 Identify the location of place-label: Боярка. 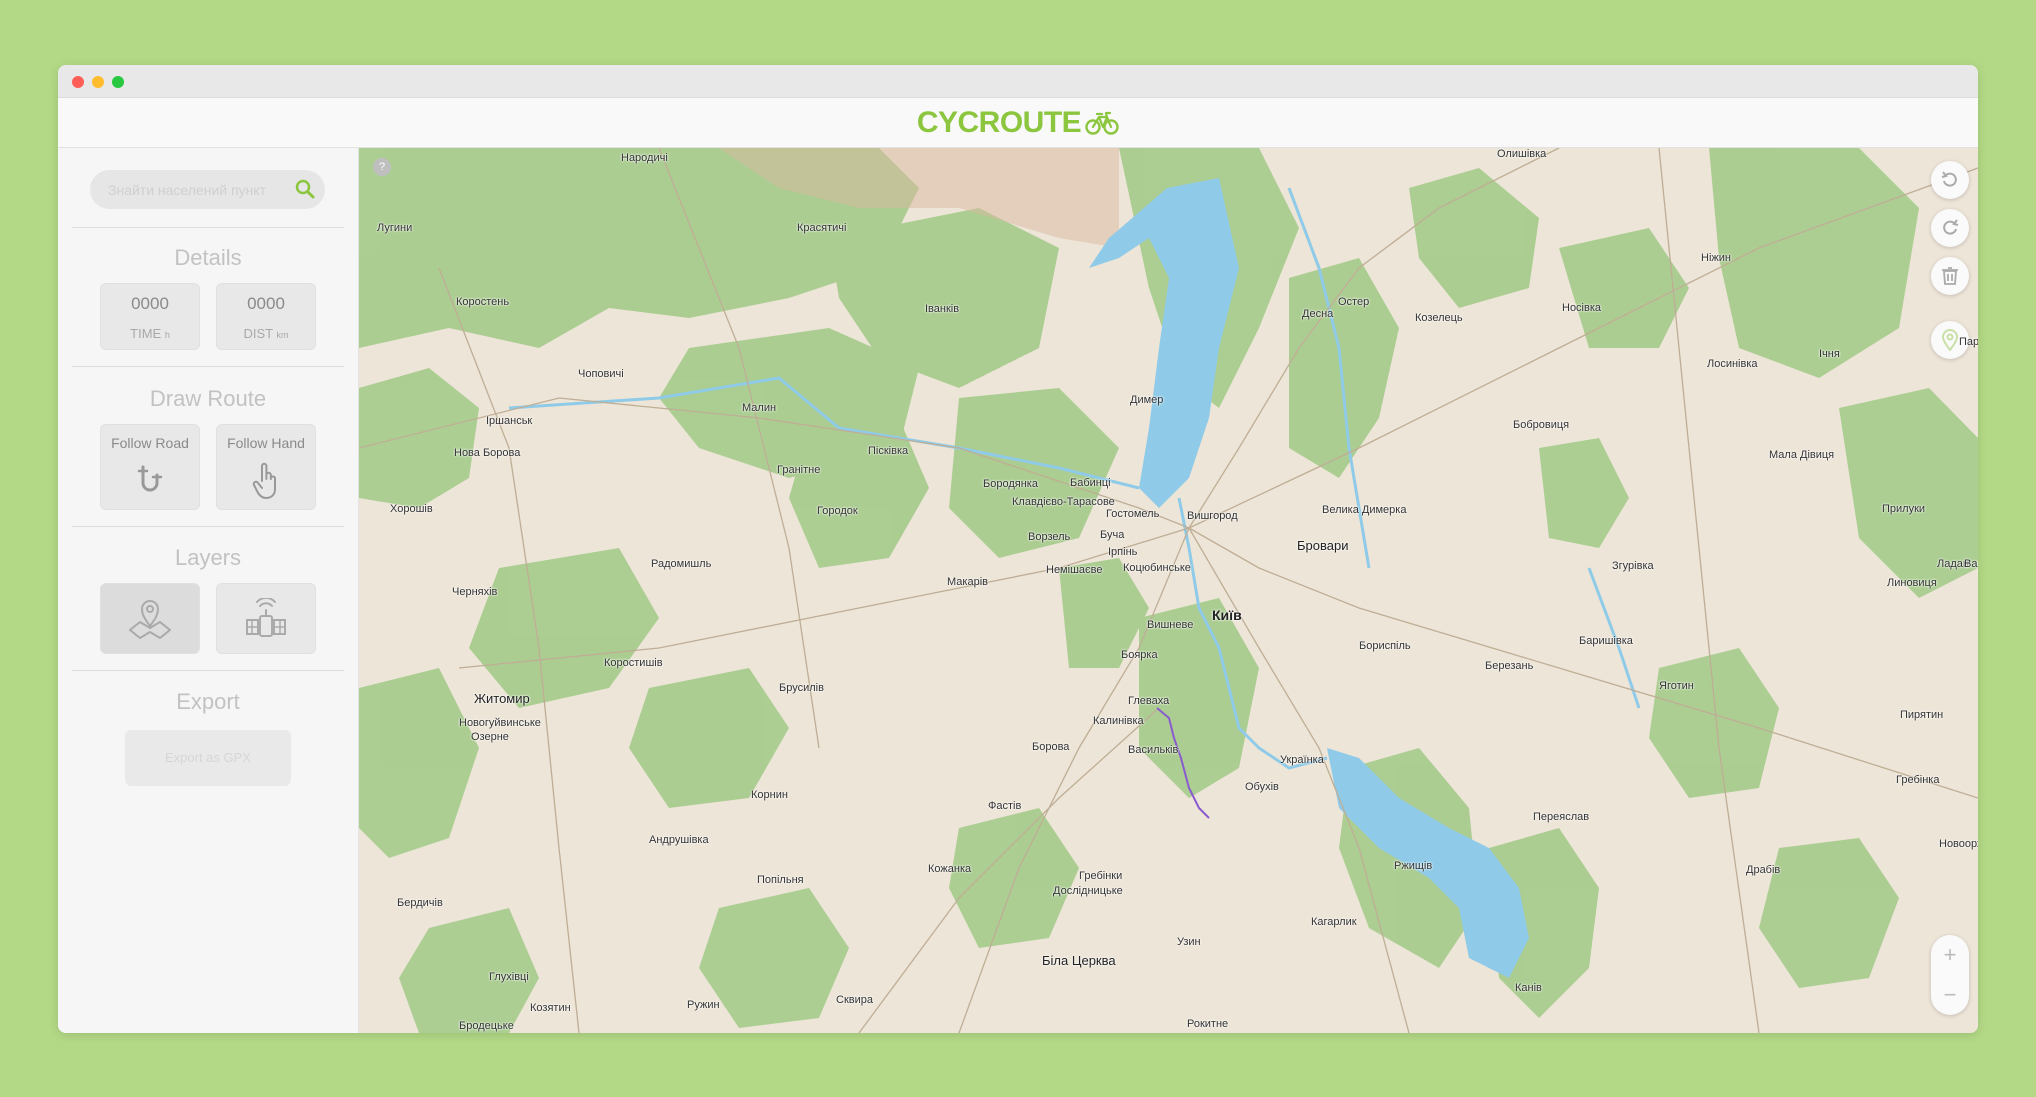
(1139, 655).